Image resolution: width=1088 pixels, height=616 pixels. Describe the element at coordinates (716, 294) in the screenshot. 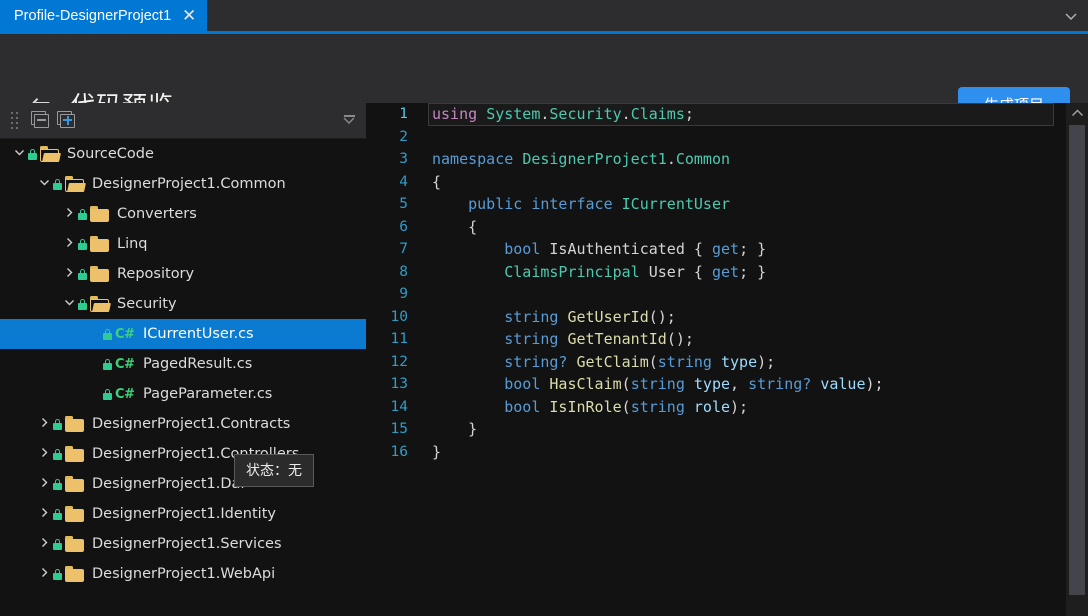

I see `code-line: 9` at that location.